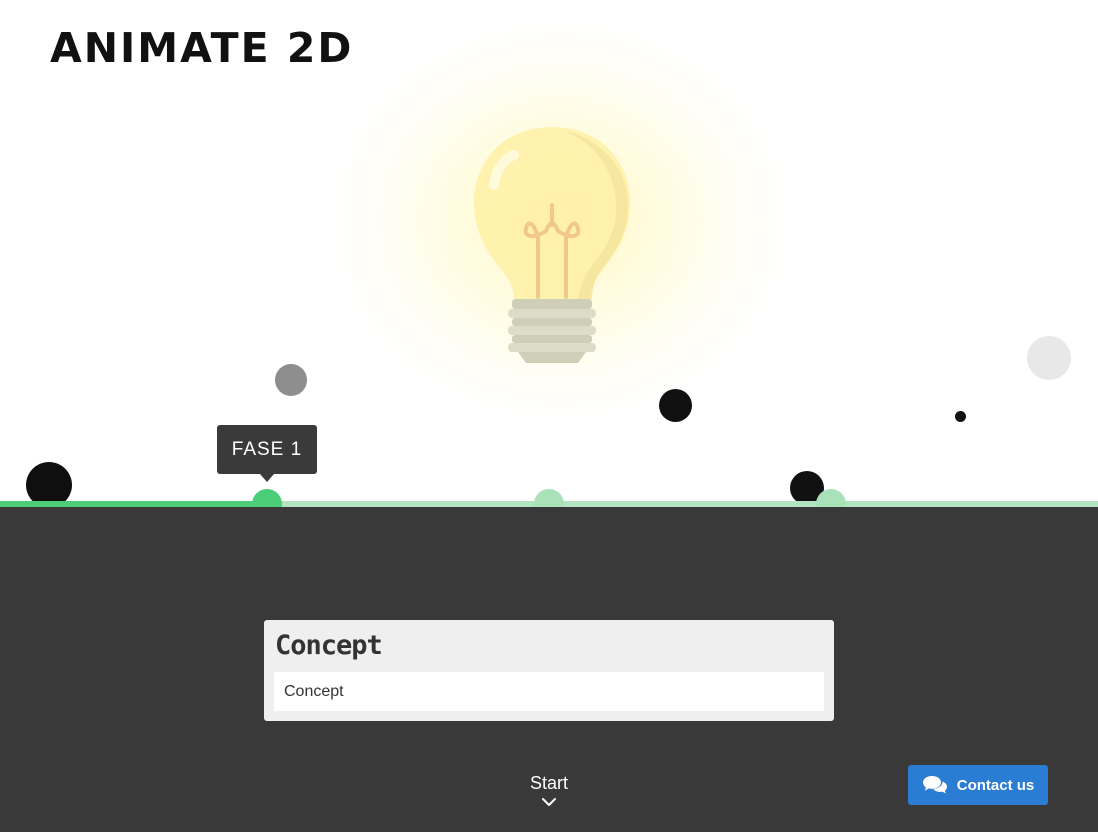 This screenshot has width=1098, height=832. I want to click on lightbulb-icon, so click(552, 245).